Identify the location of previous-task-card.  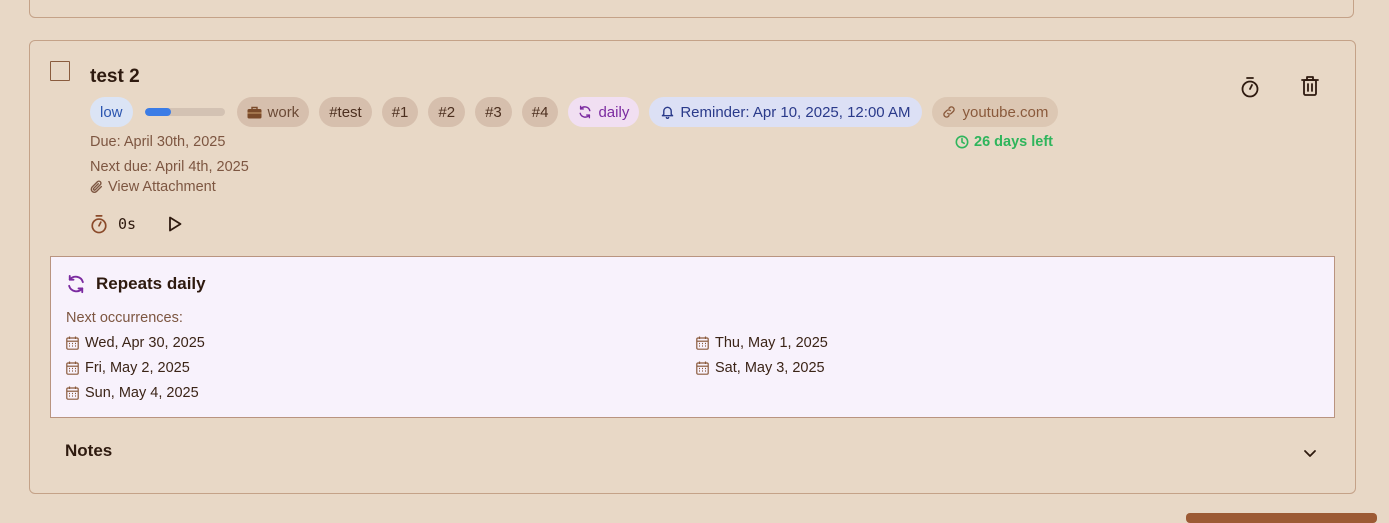
(691, 9).